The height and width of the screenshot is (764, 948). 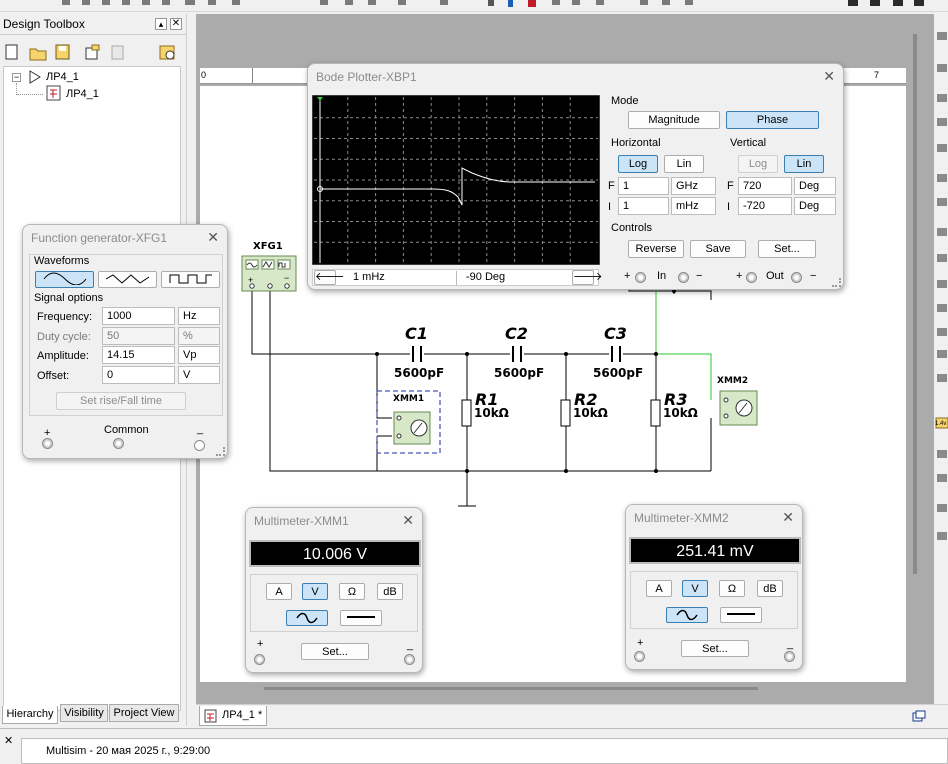 I want to click on triangle-wave-icon, so click(x=127, y=279).